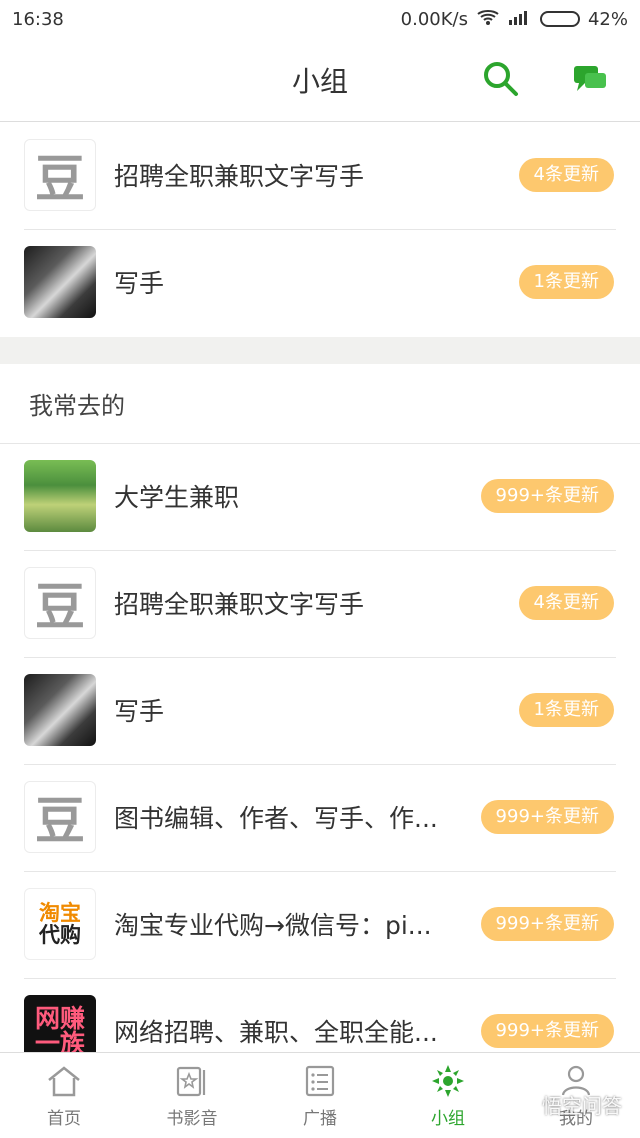 This screenshot has height=1138, width=640. What do you see at coordinates (64, 1081) in the screenshot?
I see `home-icon` at bounding box center [64, 1081].